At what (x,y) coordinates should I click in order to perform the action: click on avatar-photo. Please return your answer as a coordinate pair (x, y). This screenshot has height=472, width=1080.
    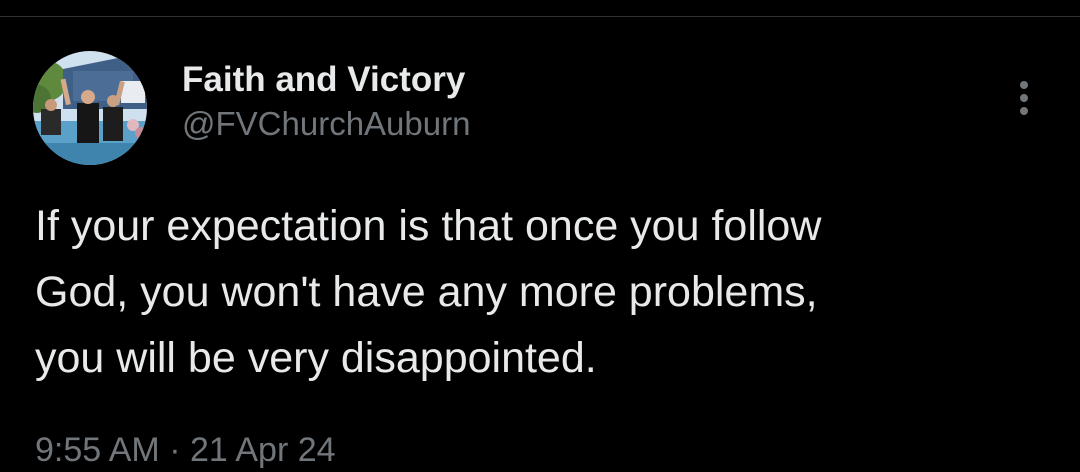
    Looking at the image, I should click on (90, 108).